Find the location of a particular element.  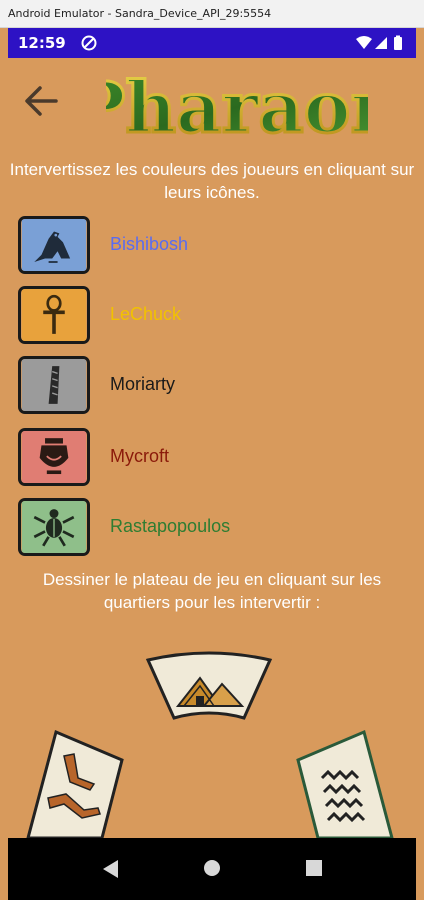

scarab-icon is located at coordinates (54, 527).